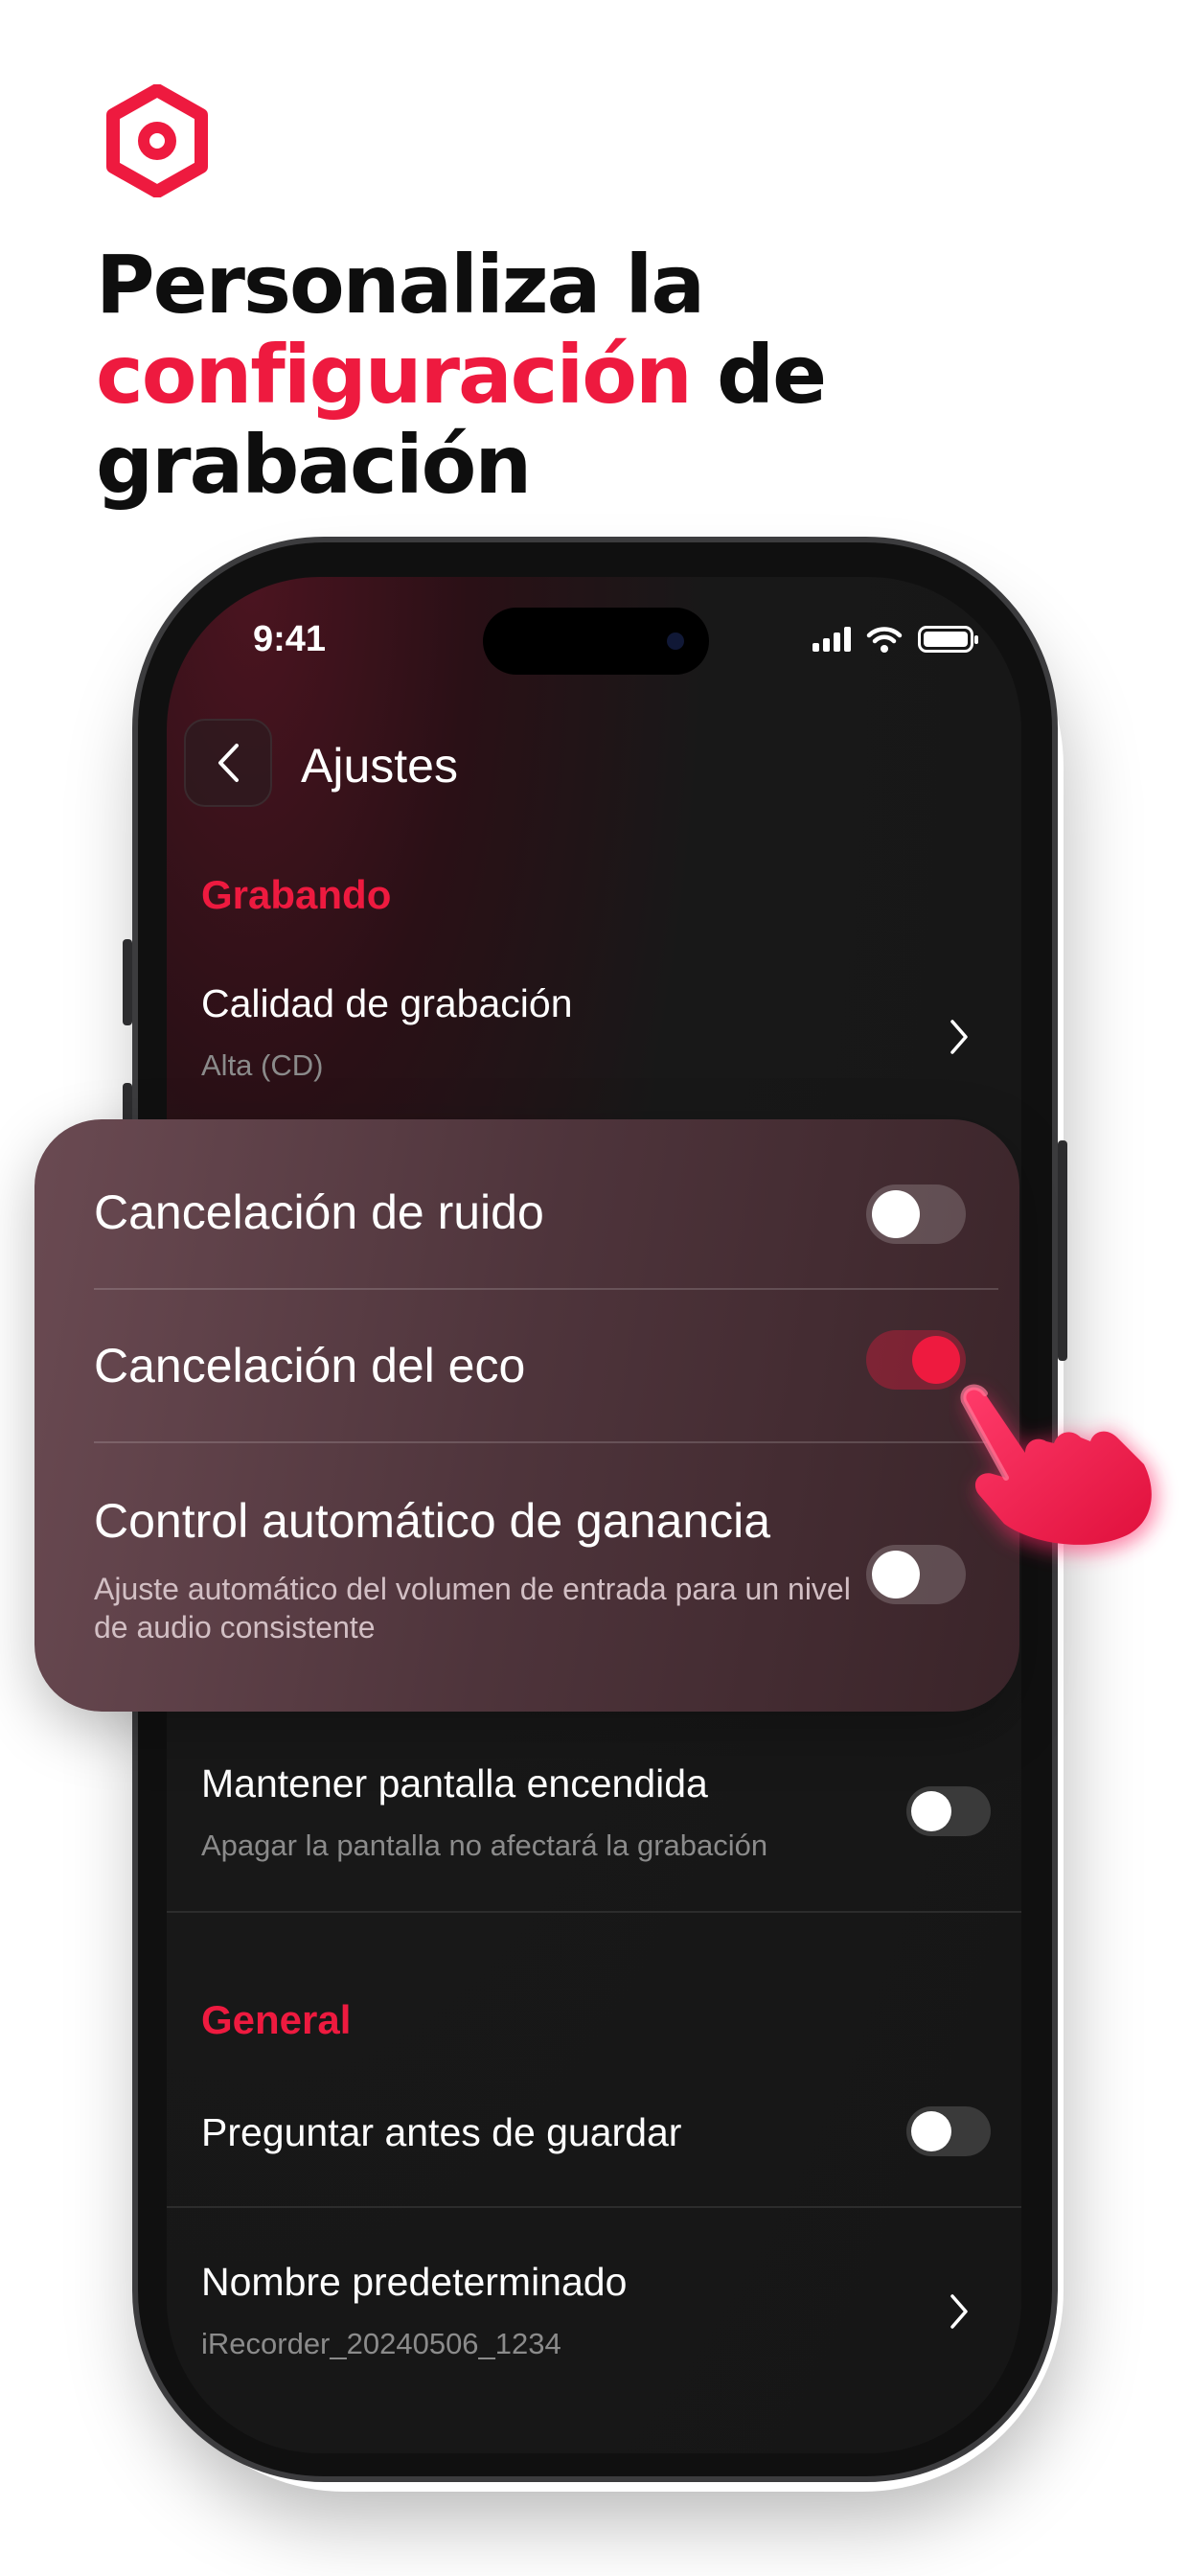 The width and height of the screenshot is (1190, 2576). I want to click on screen-on-toggle, so click(949, 1811).